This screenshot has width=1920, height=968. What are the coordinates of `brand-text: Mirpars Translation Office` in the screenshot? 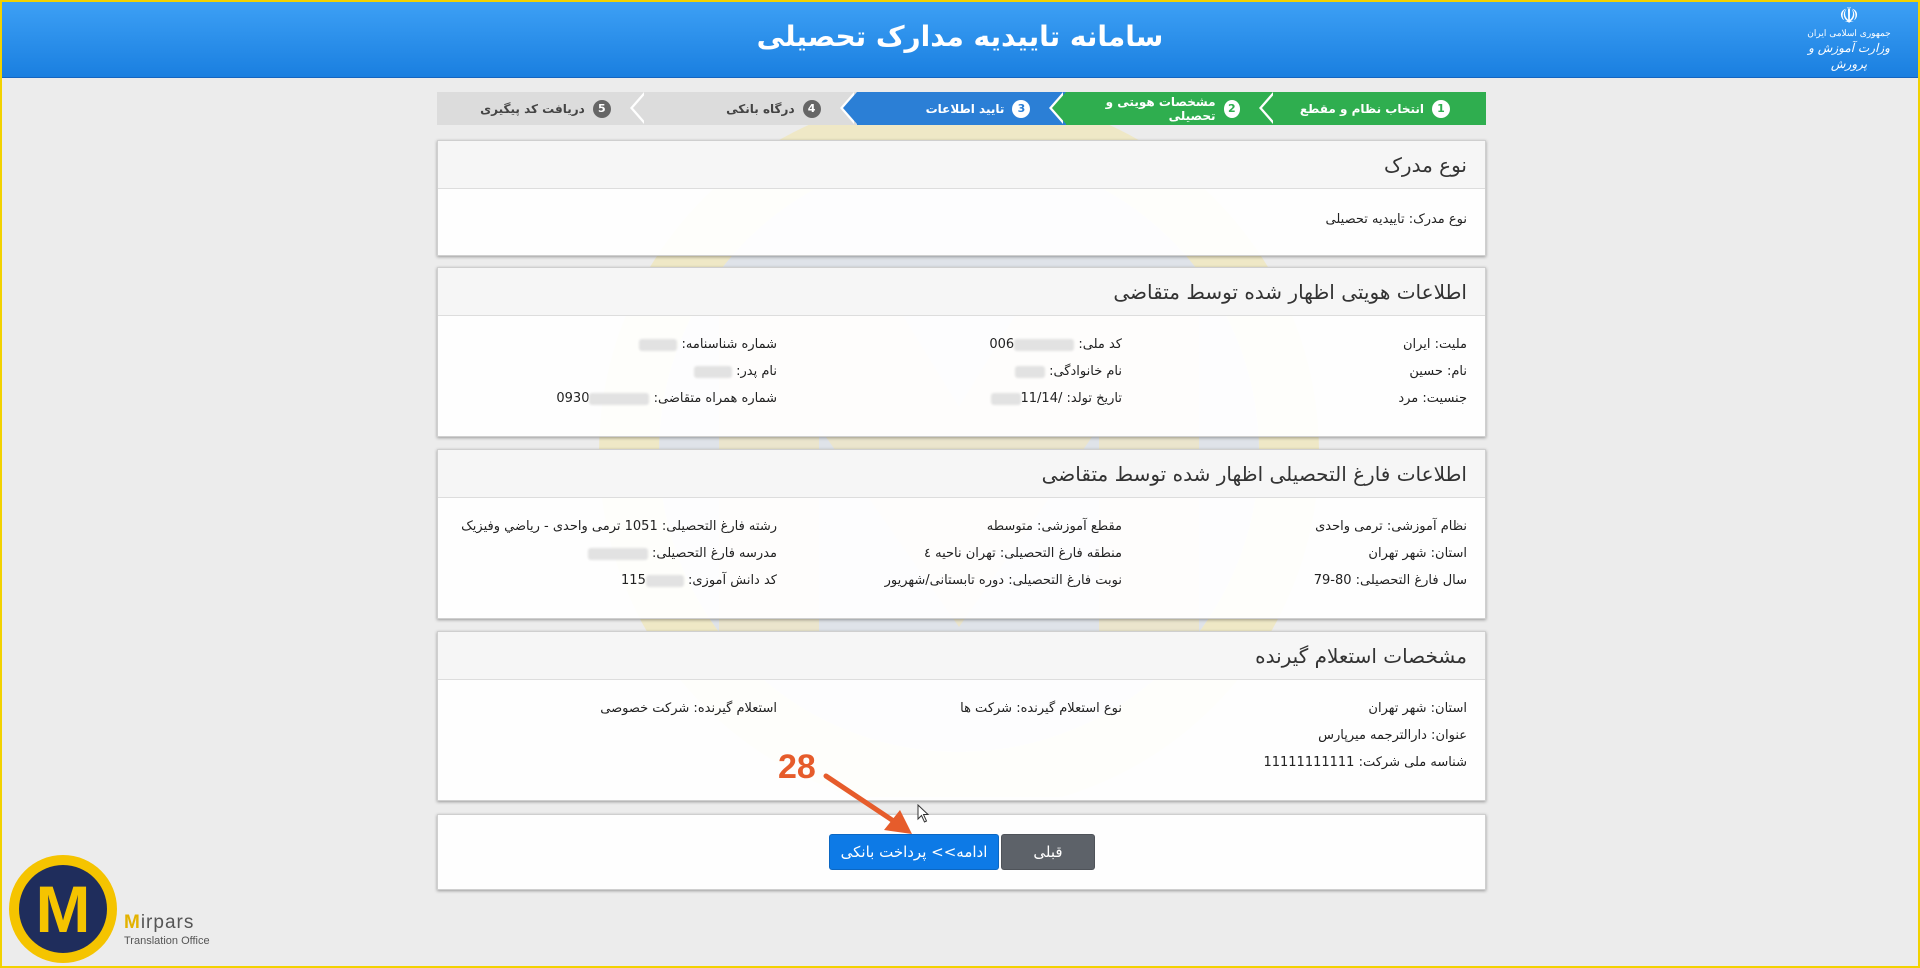 It's located at (167, 929).